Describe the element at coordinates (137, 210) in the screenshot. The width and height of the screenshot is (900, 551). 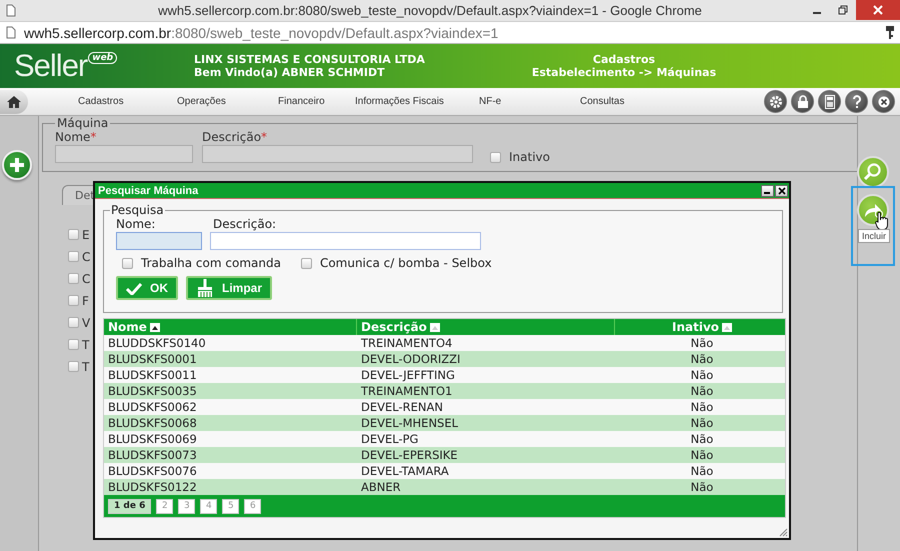
I see `panel-legend: Pesquisa` at that location.